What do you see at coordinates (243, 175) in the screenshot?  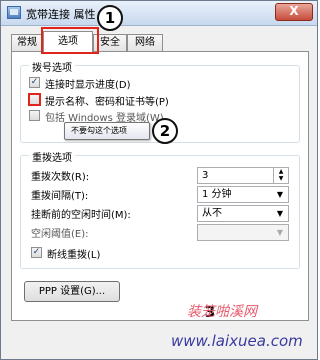 I see `redial-attempts-input: 3 ▲ ▼` at bounding box center [243, 175].